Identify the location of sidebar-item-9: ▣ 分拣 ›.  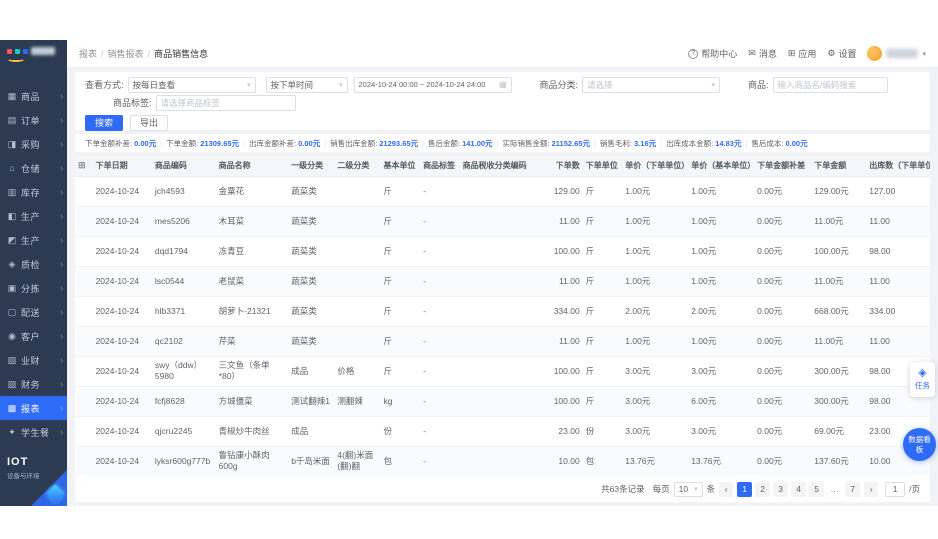
(33, 288).